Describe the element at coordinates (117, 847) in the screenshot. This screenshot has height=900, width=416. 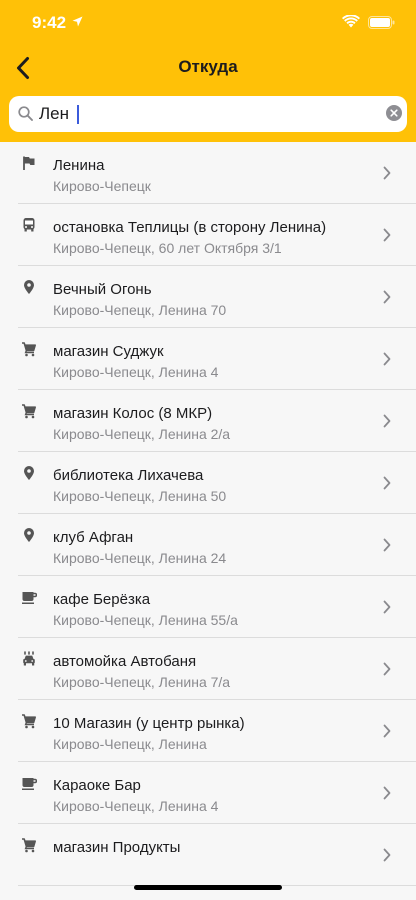
I see `place-name: магазин Продукты` at that location.